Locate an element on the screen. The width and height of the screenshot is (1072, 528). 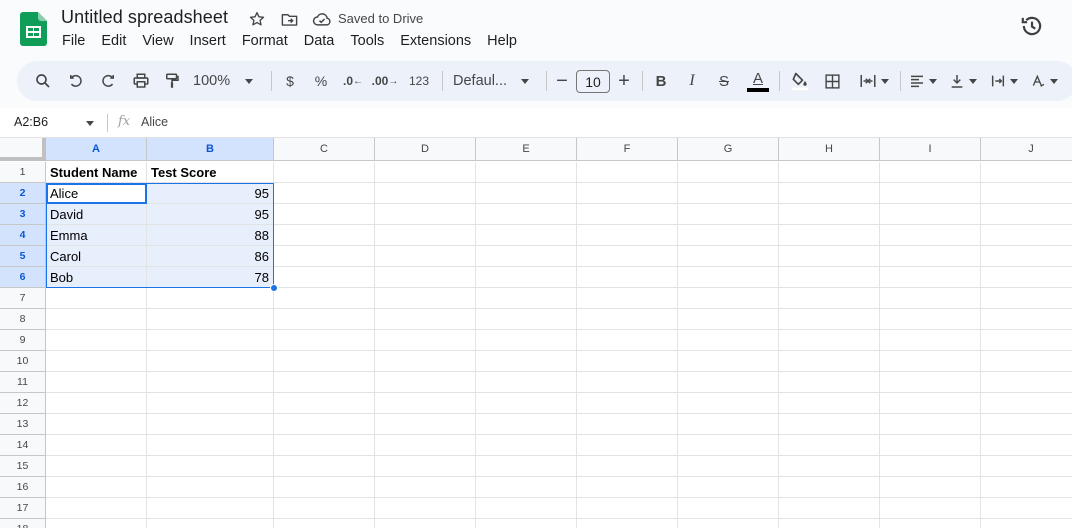
increase-decimal-button: .00 → is located at coordinates (385, 81).